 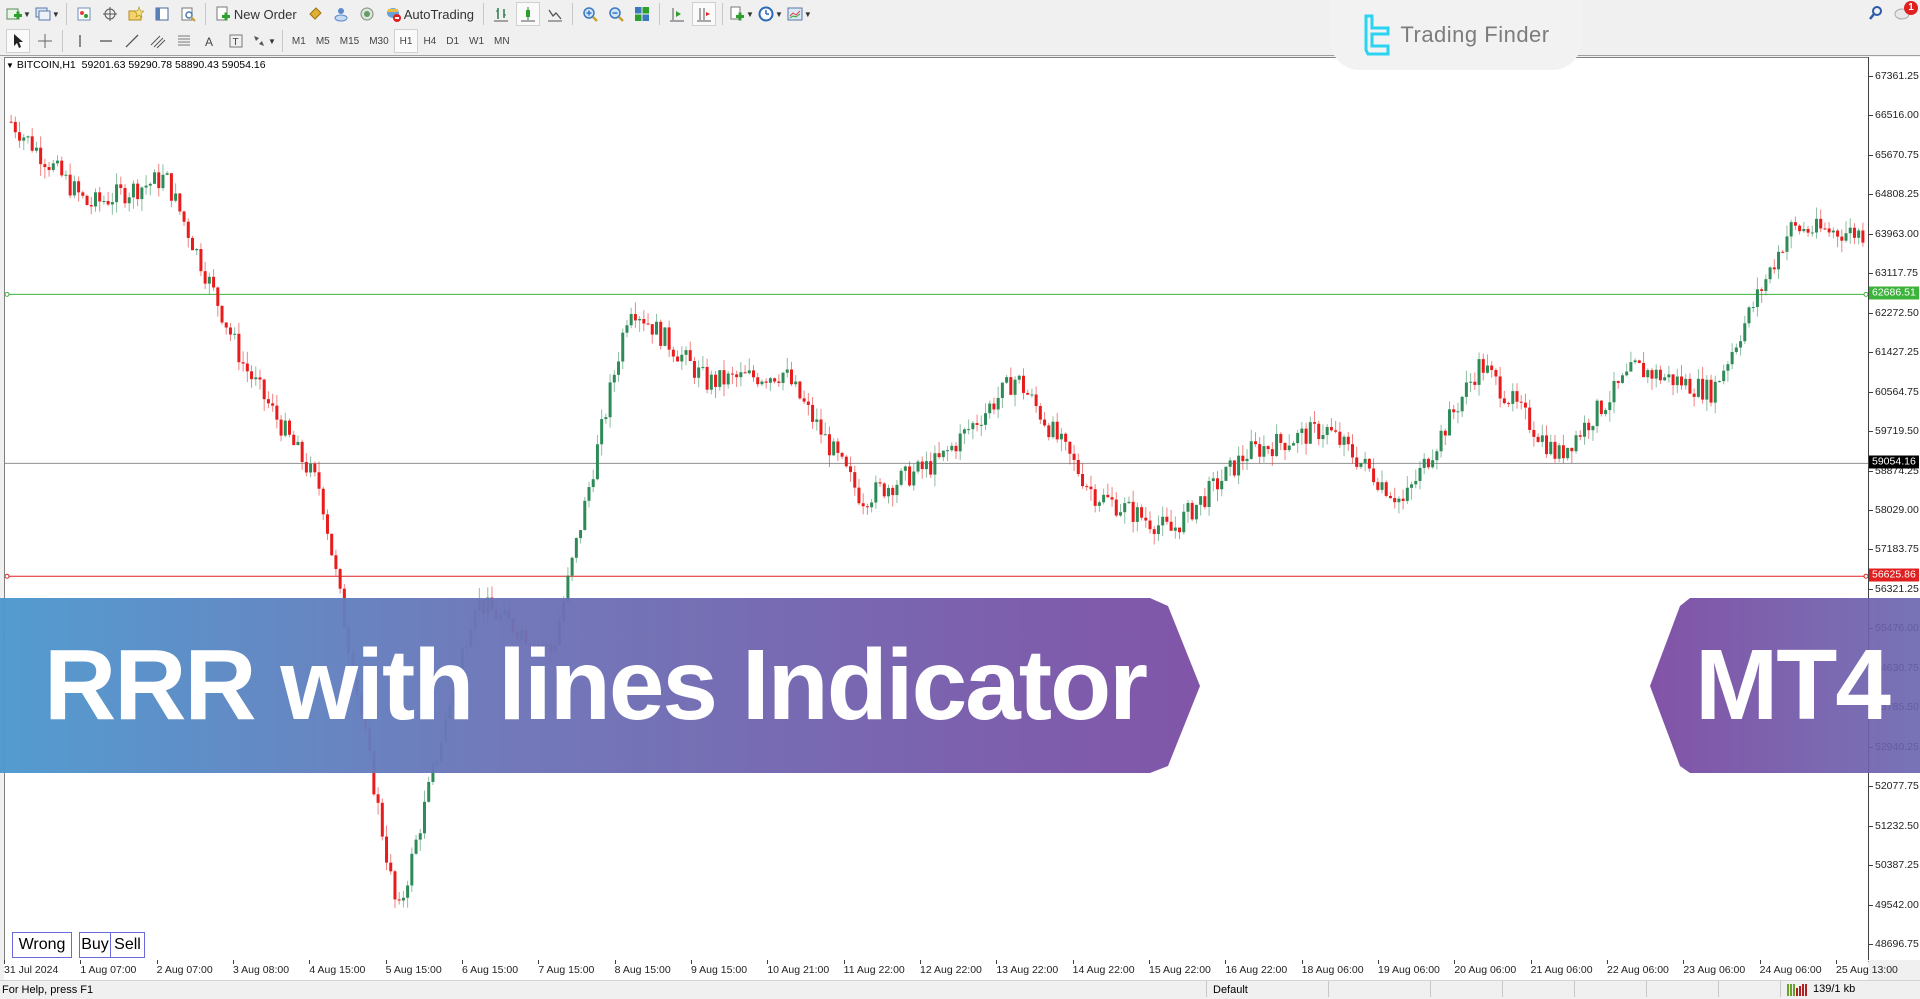 I want to click on line-chart-button, so click(x=555, y=14).